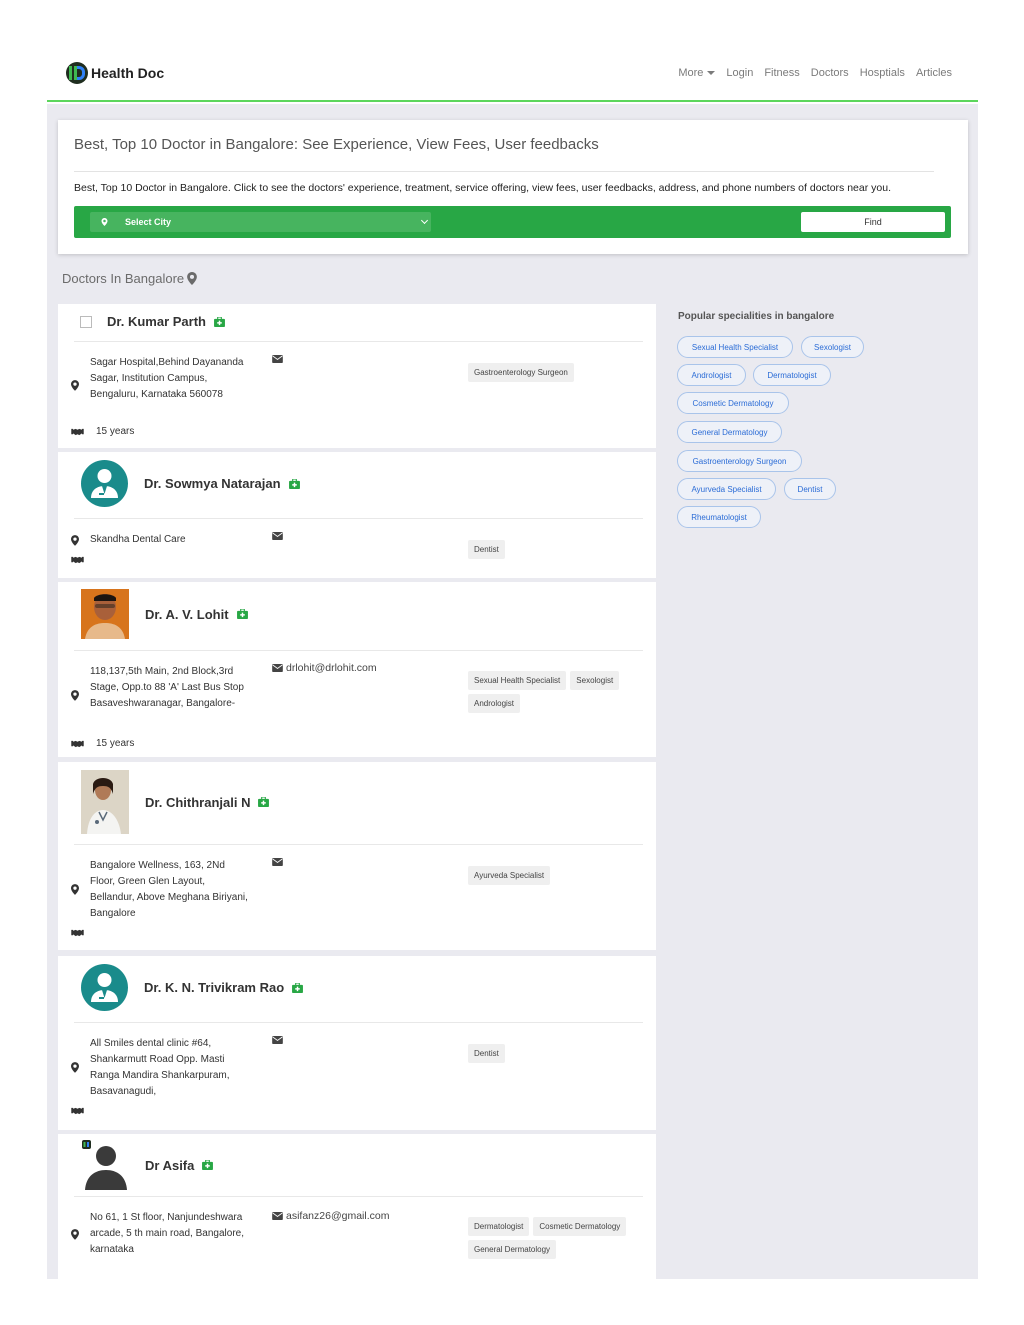 The width and height of the screenshot is (1024, 1325). What do you see at coordinates (756, 316) in the screenshot?
I see `sidebar-title: Popular specialities in bangalore` at bounding box center [756, 316].